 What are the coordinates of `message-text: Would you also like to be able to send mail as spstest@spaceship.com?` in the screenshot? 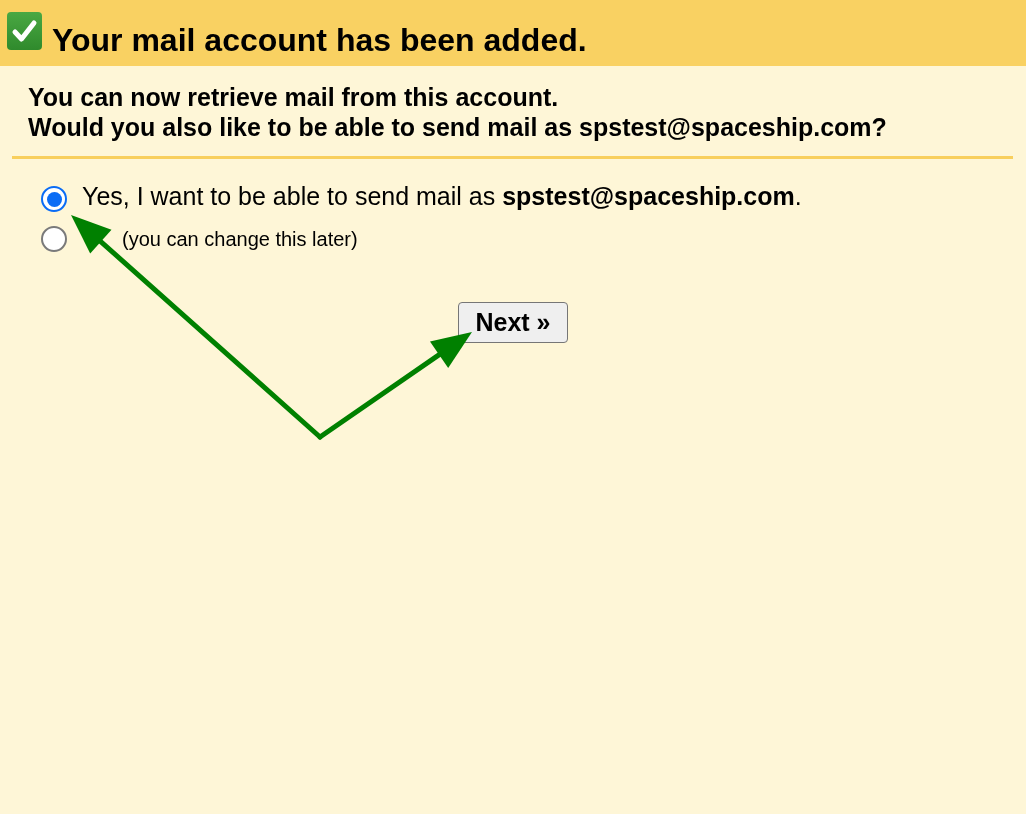 It's located at (458, 127).